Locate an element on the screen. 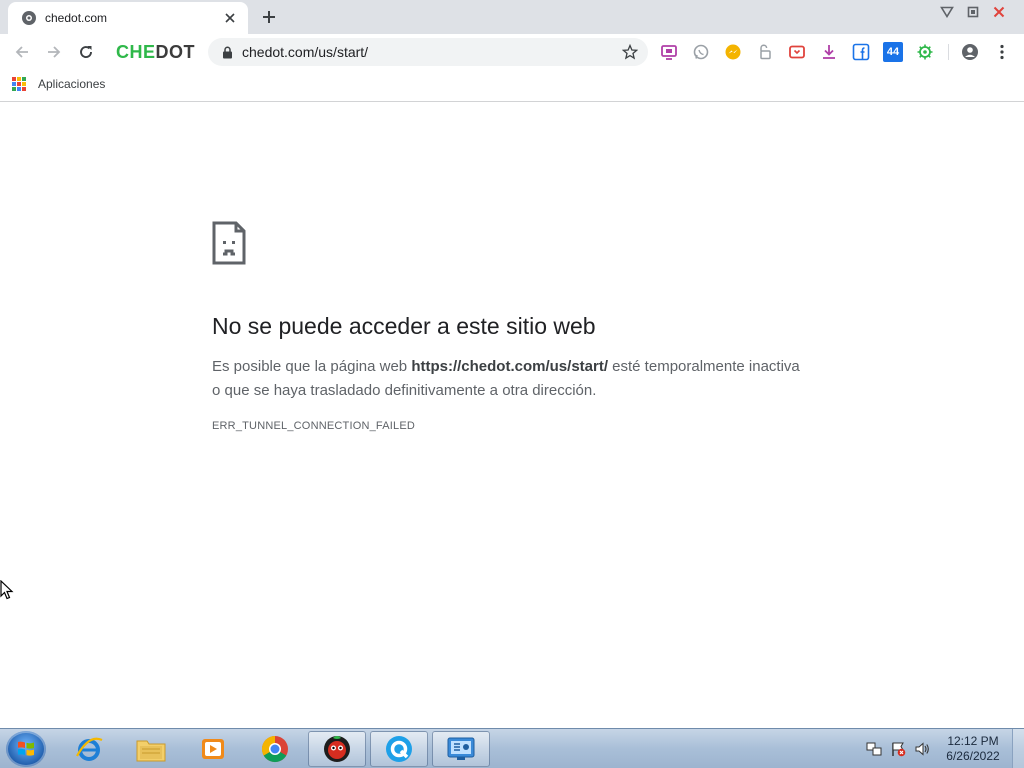 This screenshot has width=1024, height=768. brand-text-right: DOT is located at coordinates (175, 52).